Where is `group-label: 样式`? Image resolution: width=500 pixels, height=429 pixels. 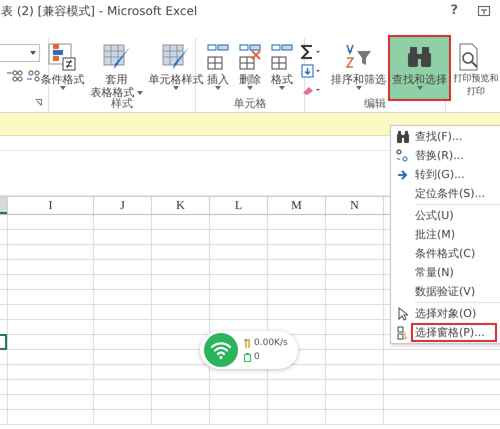
group-label: 样式 is located at coordinates (122, 104).